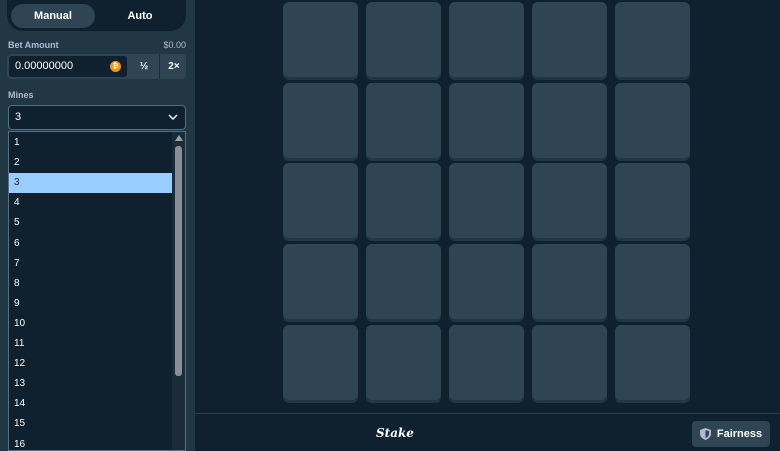  I want to click on mines-option: 12, so click(91, 364).